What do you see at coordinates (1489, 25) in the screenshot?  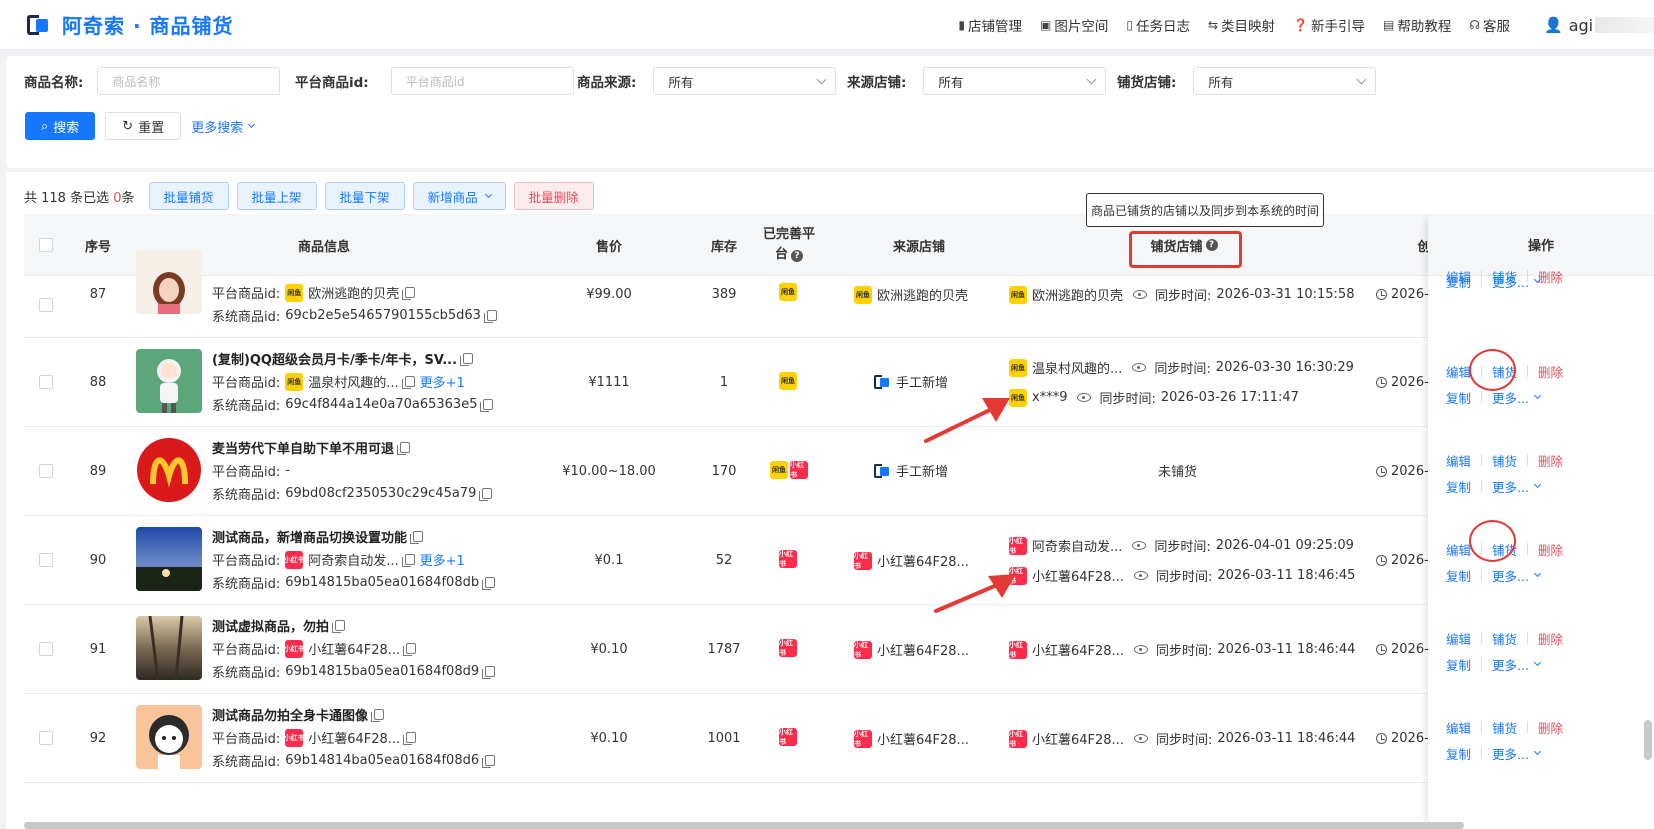 I see `nav-customer-service: ☊ 客服` at bounding box center [1489, 25].